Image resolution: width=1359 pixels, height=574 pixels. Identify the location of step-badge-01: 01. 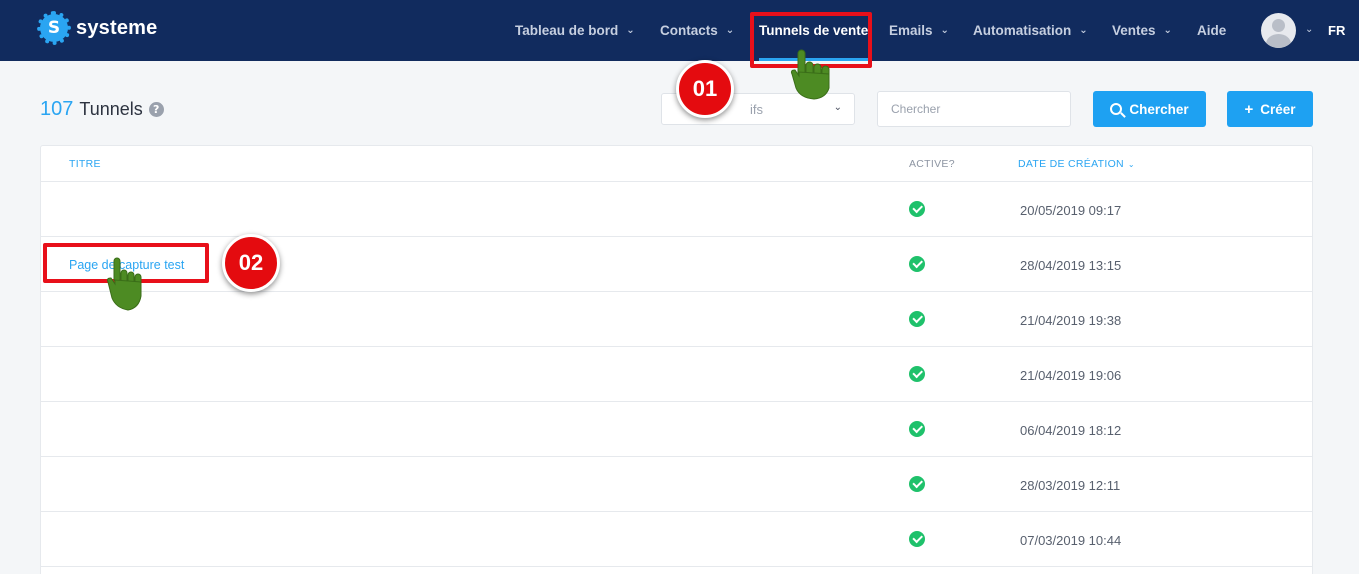
(705, 89).